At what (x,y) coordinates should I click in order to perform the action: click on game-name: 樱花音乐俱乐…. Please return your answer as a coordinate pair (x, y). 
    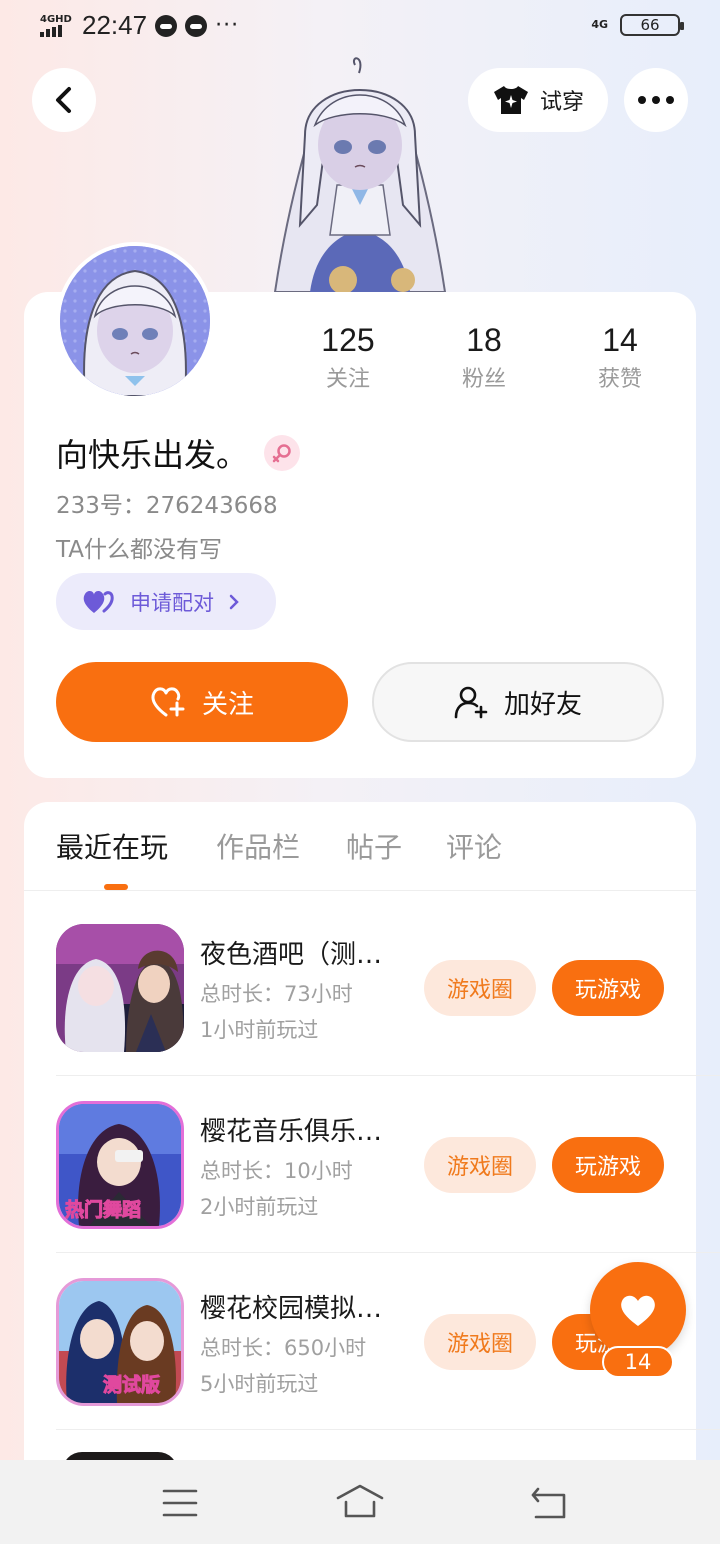
    Looking at the image, I should click on (291, 1132).